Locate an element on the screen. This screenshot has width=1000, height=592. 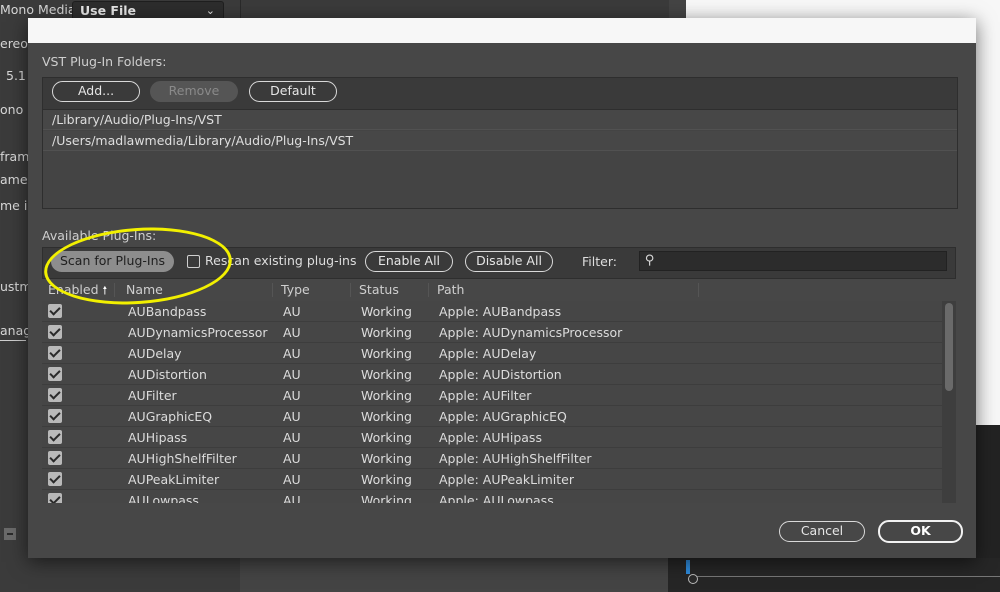
table-row: AUDistortion AU Working Apple is located at coordinates (492, 374).